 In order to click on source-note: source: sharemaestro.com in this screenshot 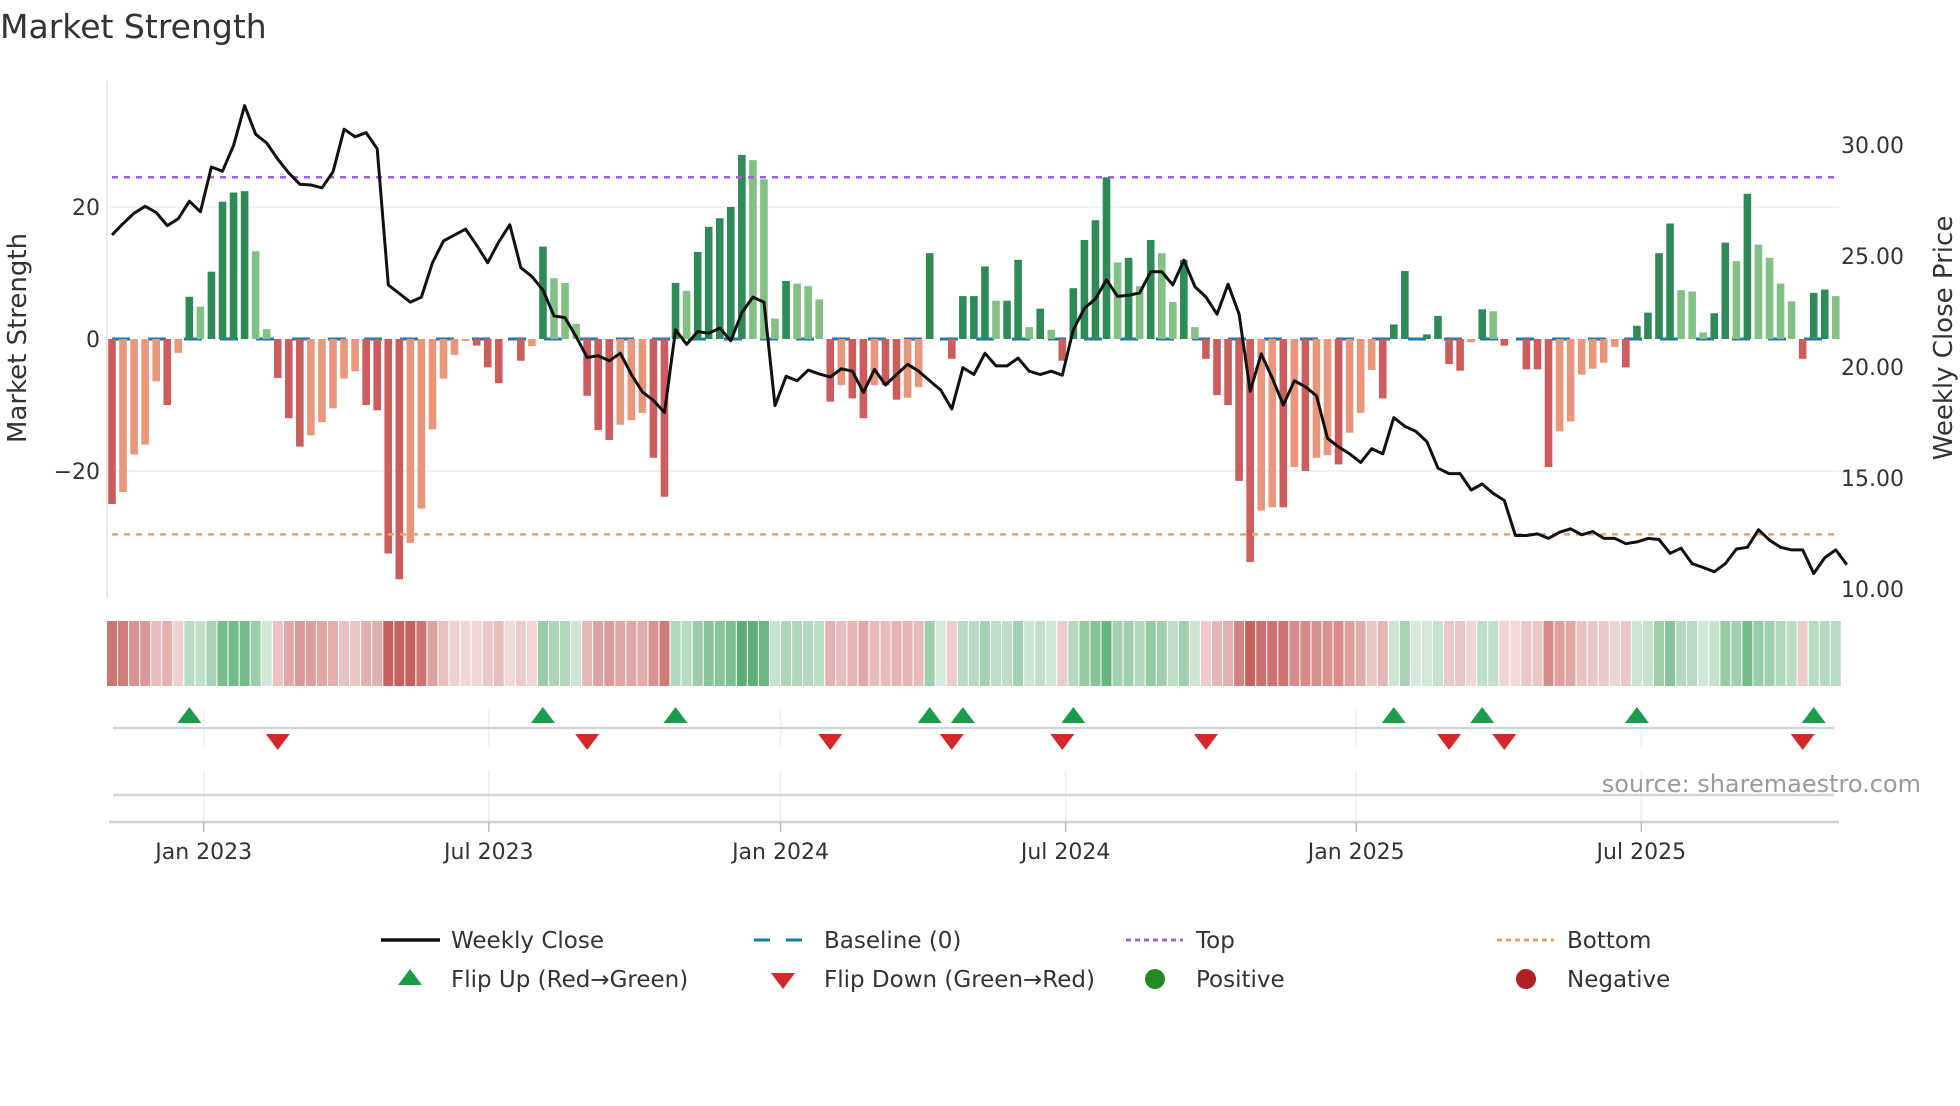, I will do `click(1761, 784)`.